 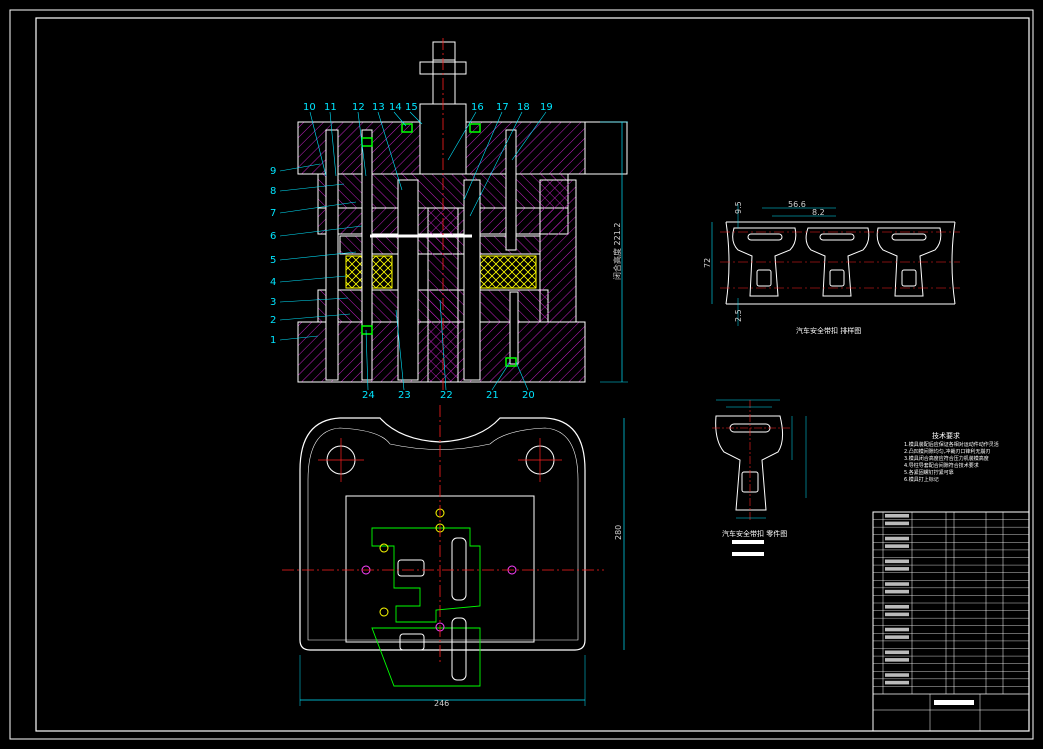 I want to click on part-number-6: 6, so click(x=273, y=236).